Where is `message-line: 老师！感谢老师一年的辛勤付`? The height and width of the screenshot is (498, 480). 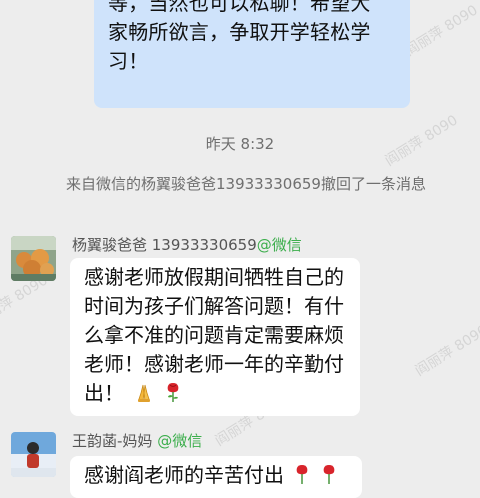
message-line: 老师！感谢老师一年的辛勤付 is located at coordinates (214, 364).